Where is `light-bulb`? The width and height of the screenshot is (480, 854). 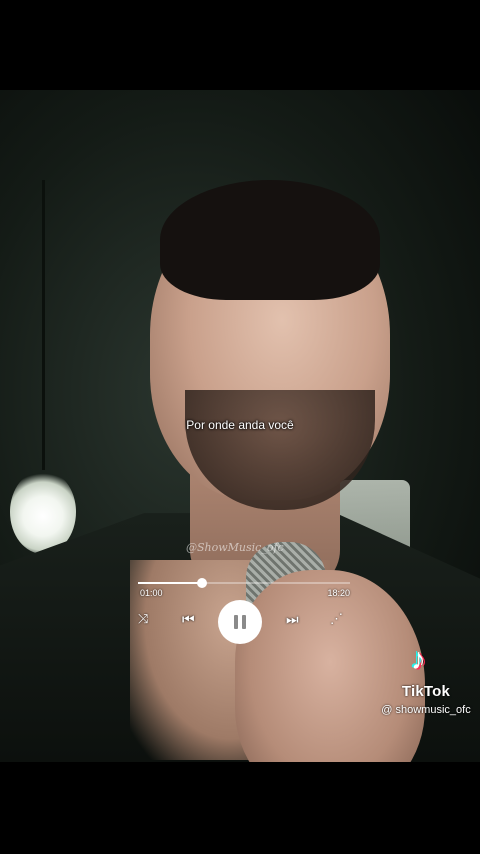 light-bulb is located at coordinates (43, 512).